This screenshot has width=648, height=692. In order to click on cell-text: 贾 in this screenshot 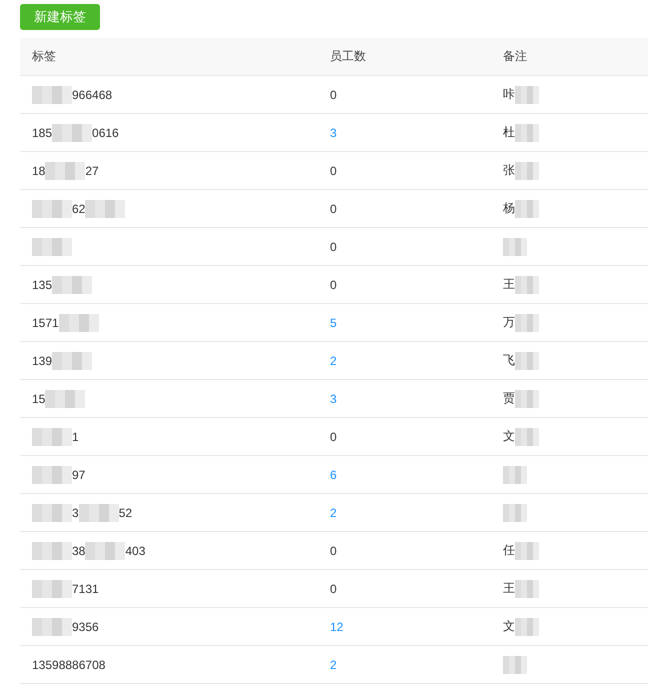, I will do `click(509, 398)`.